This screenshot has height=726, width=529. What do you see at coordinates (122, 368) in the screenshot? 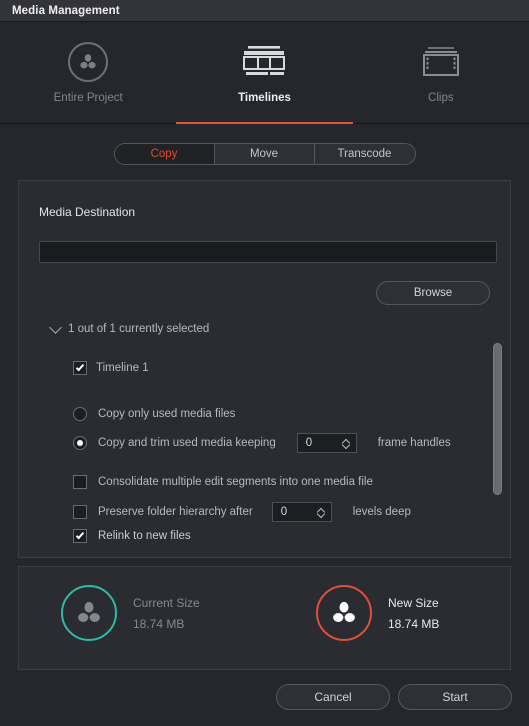
I see `timeline-1-label: Timeline 1` at bounding box center [122, 368].